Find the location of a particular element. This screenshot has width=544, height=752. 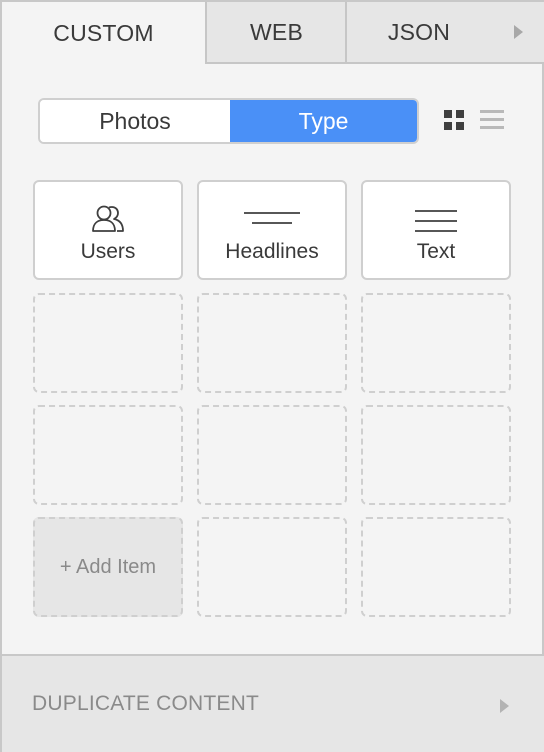

text-lines-icon is located at coordinates (436, 221).